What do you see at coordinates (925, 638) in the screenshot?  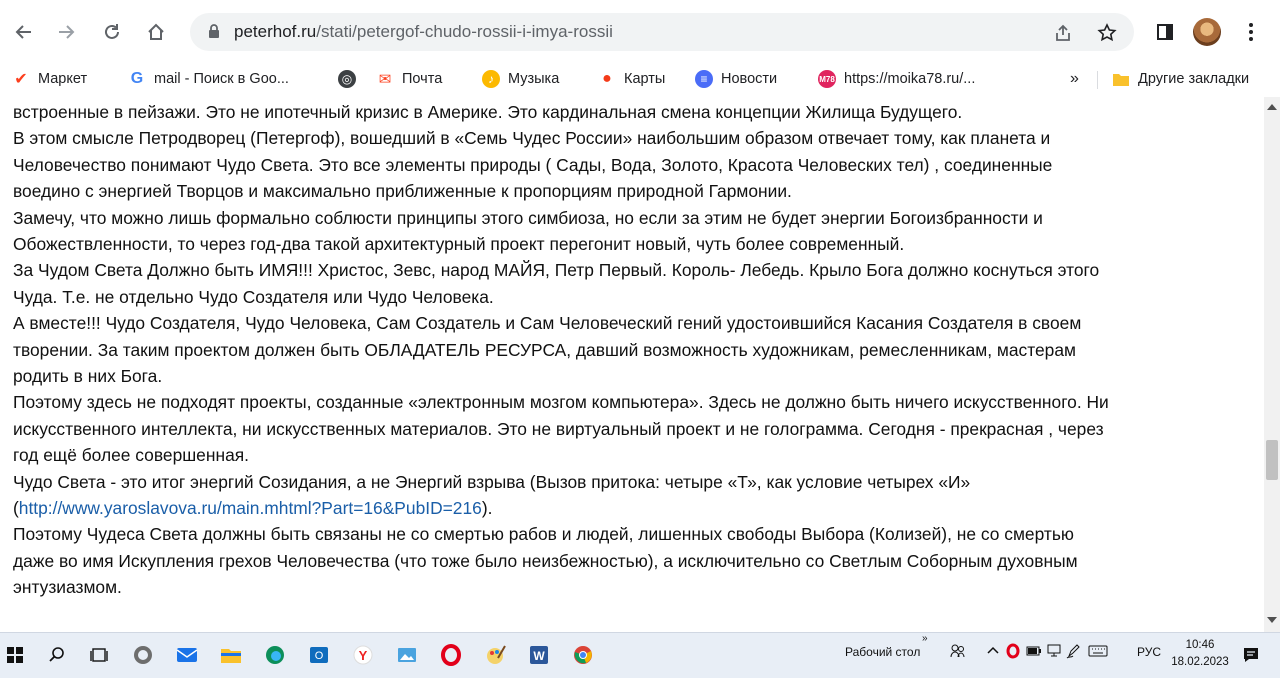 I see `toolbar-chevron: »` at bounding box center [925, 638].